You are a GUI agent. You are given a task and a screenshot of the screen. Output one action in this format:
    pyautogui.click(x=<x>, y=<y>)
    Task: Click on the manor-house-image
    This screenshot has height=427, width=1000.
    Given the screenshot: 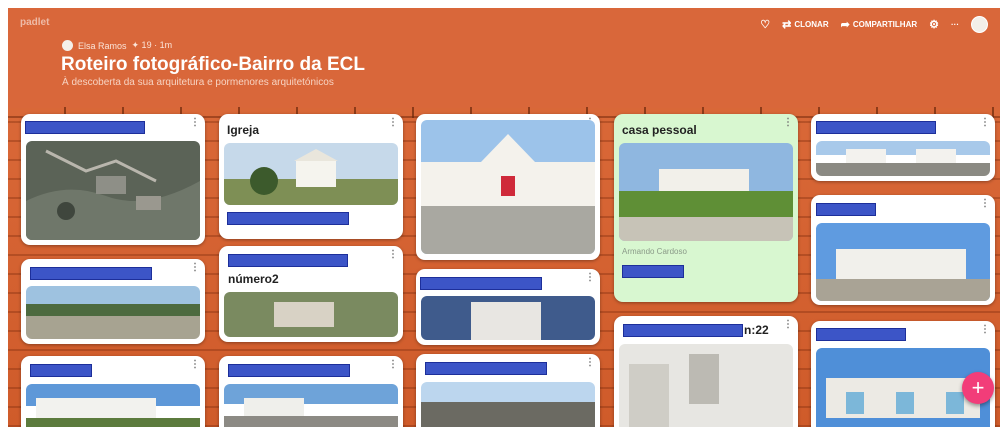 What is the action you would take?
    pyautogui.click(x=706, y=192)
    